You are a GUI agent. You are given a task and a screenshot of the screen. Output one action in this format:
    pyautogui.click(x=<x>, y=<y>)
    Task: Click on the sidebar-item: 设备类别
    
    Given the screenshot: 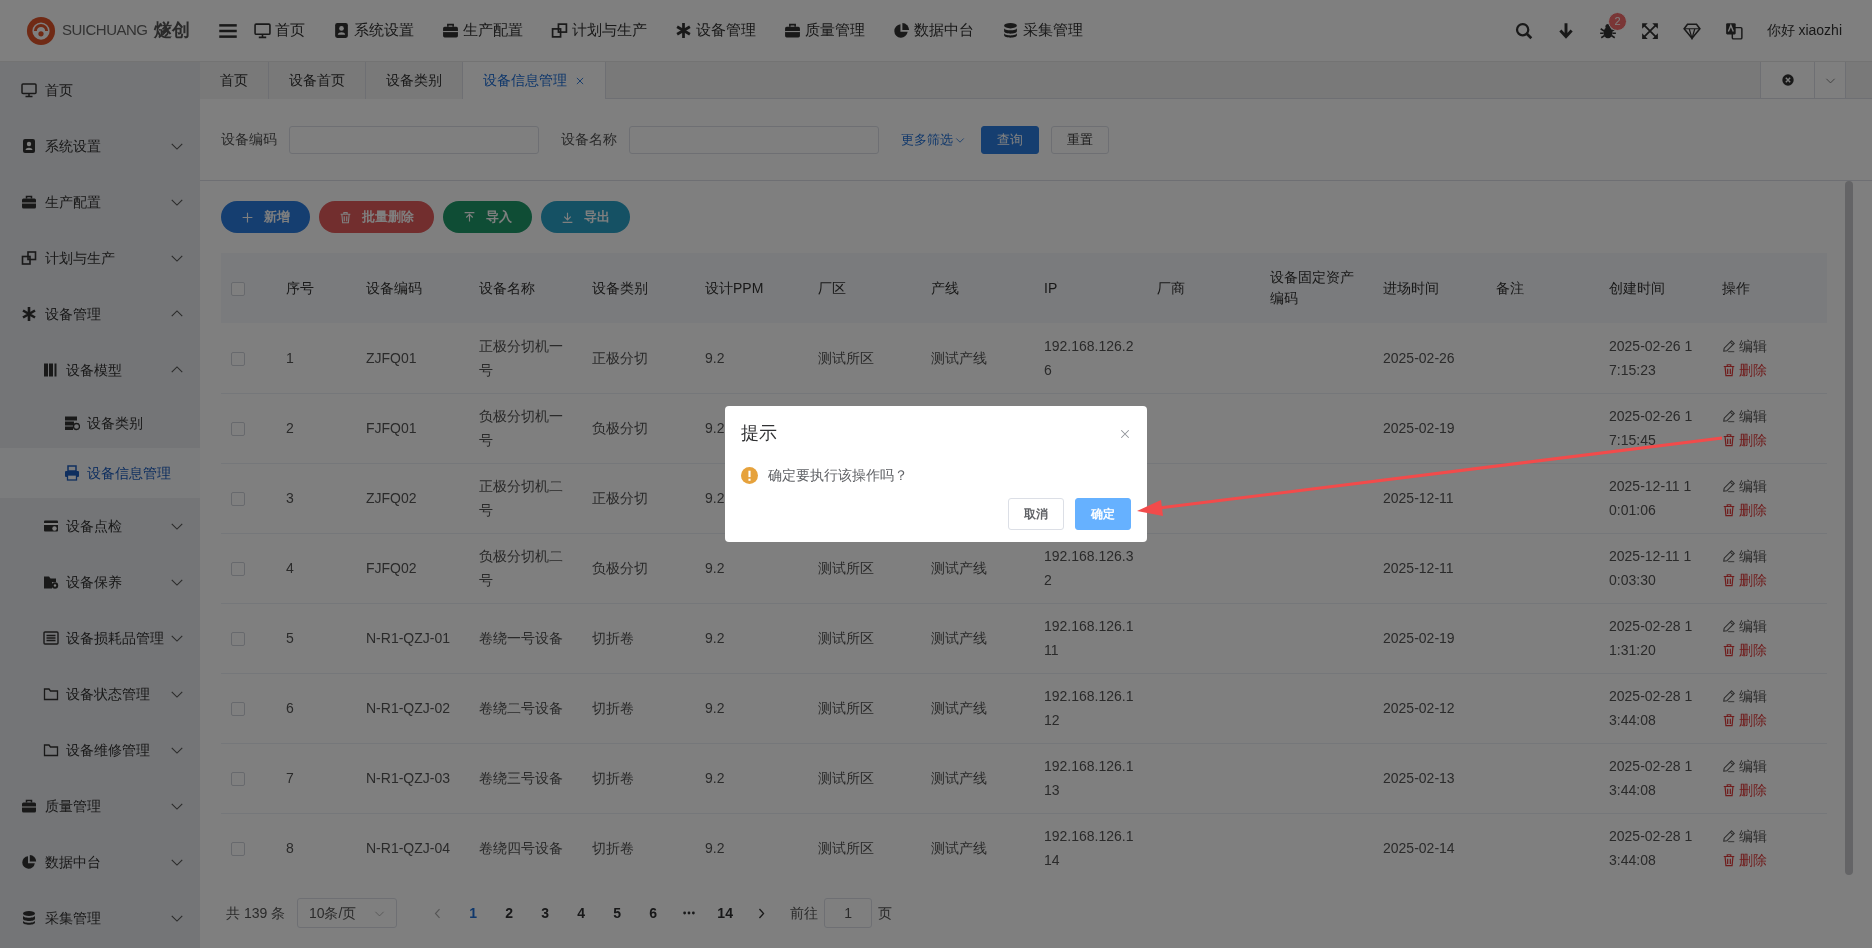 What is the action you would take?
    pyautogui.click(x=100, y=423)
    